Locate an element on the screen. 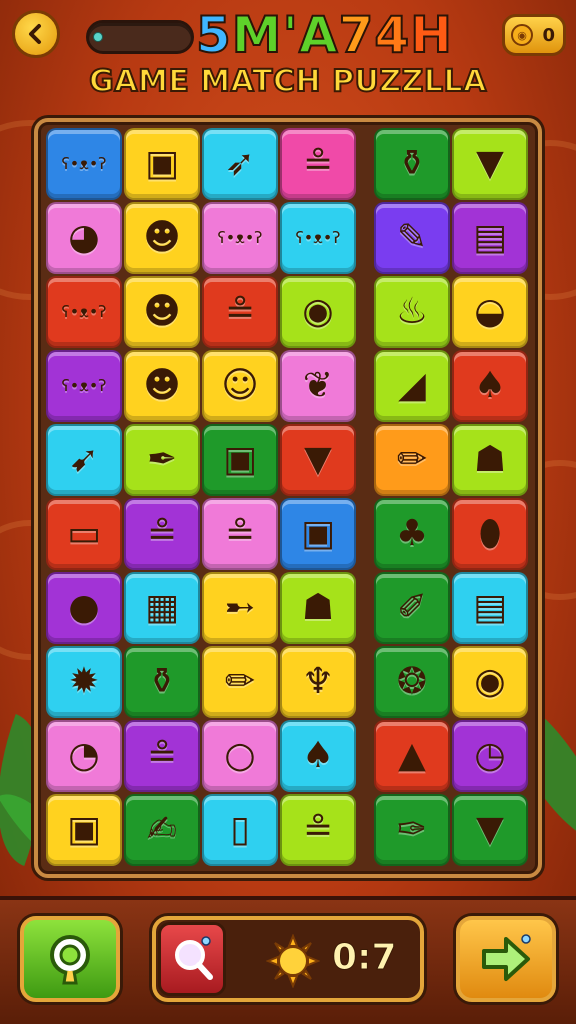 The width and height of the screenshot is (576, 1024). board-tile: ➶ is located at coordinates (240, 164).